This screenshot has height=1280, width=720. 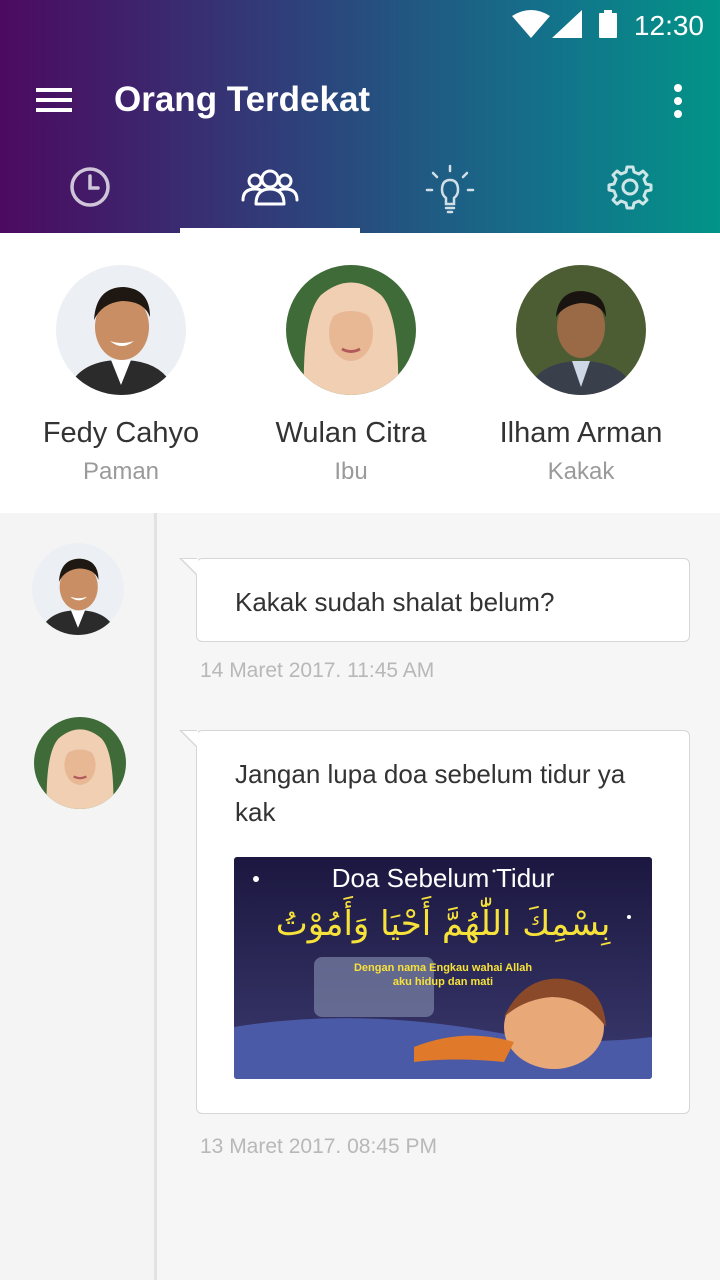 What do you see at coordinates (443, 982) in the screenshot?
I see `image-caption-line2: aku hidup dan mati` at bounding box center [443, 982].